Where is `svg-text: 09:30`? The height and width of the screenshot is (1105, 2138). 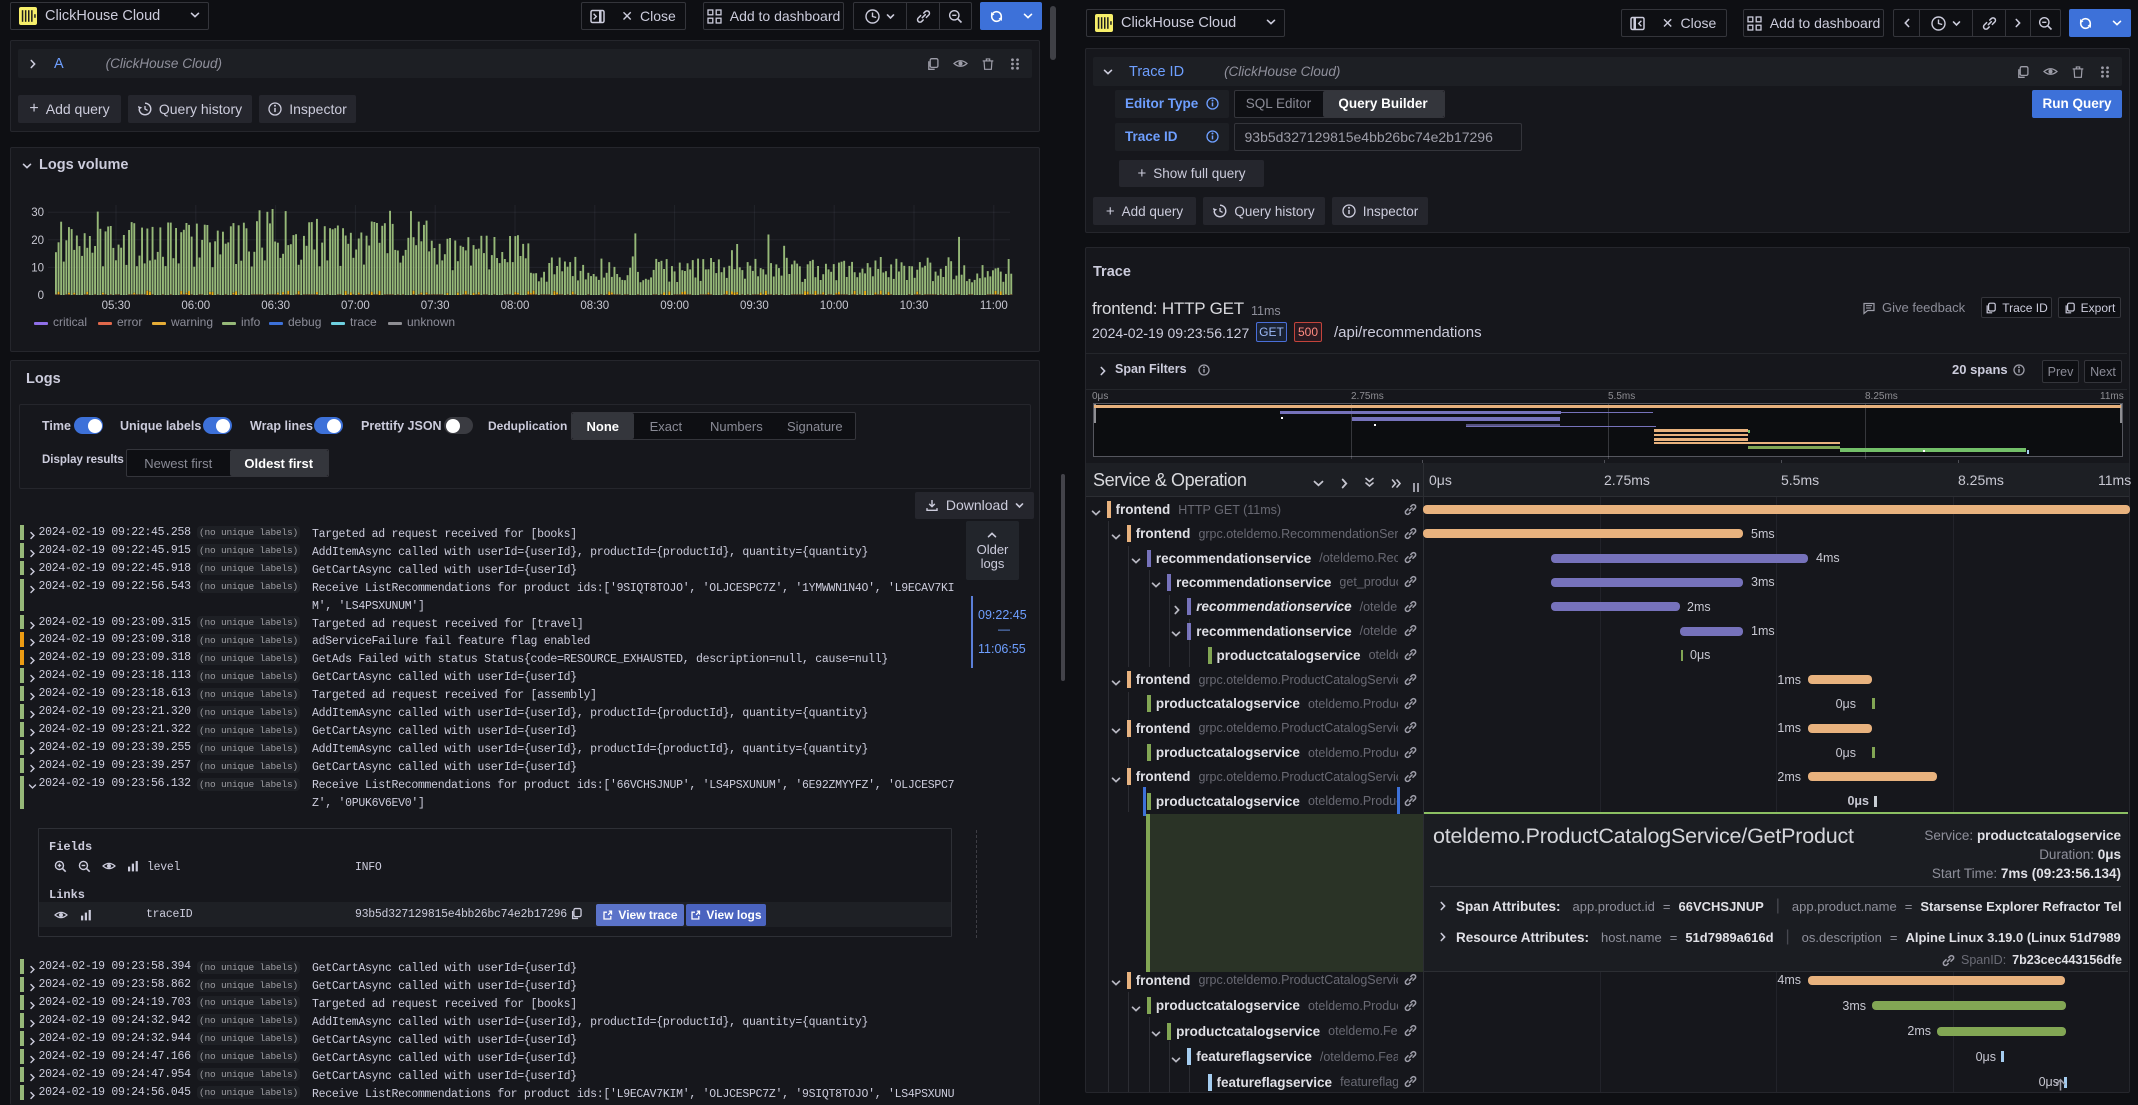
svg-text: 09:30 is located at coordinates (754, 306).